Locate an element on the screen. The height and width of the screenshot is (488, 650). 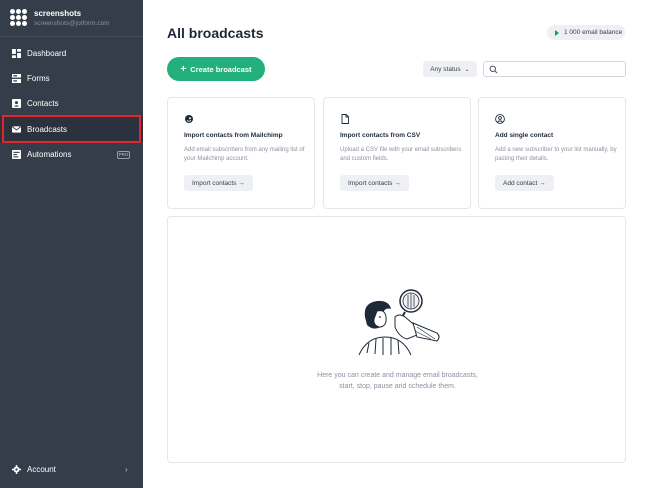
search-input is located at coordinates (554, 69).